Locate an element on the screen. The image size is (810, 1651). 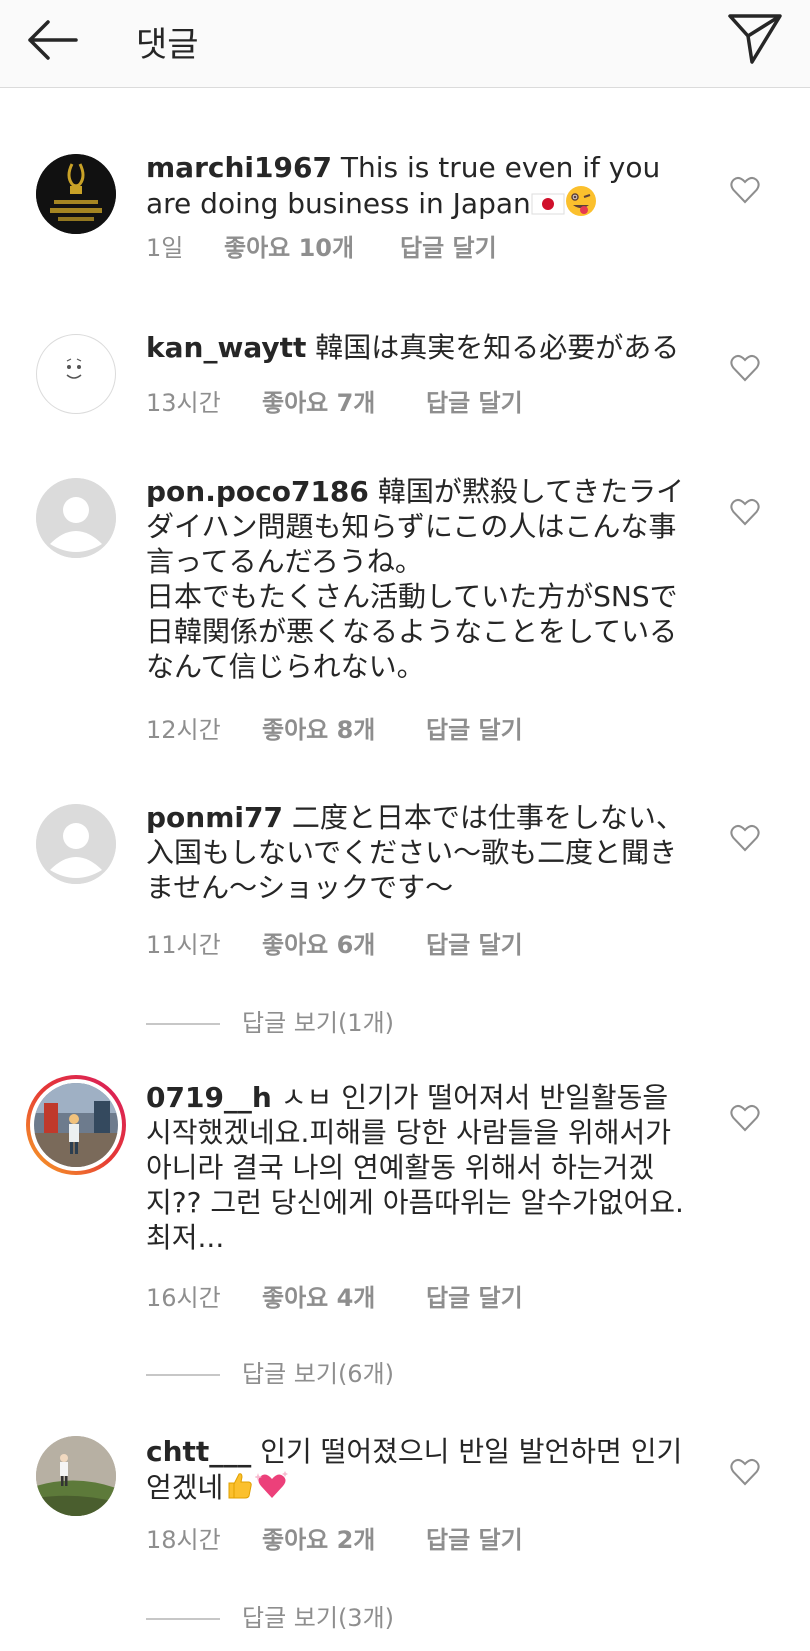
share-button is located at coordinates (756, 38).